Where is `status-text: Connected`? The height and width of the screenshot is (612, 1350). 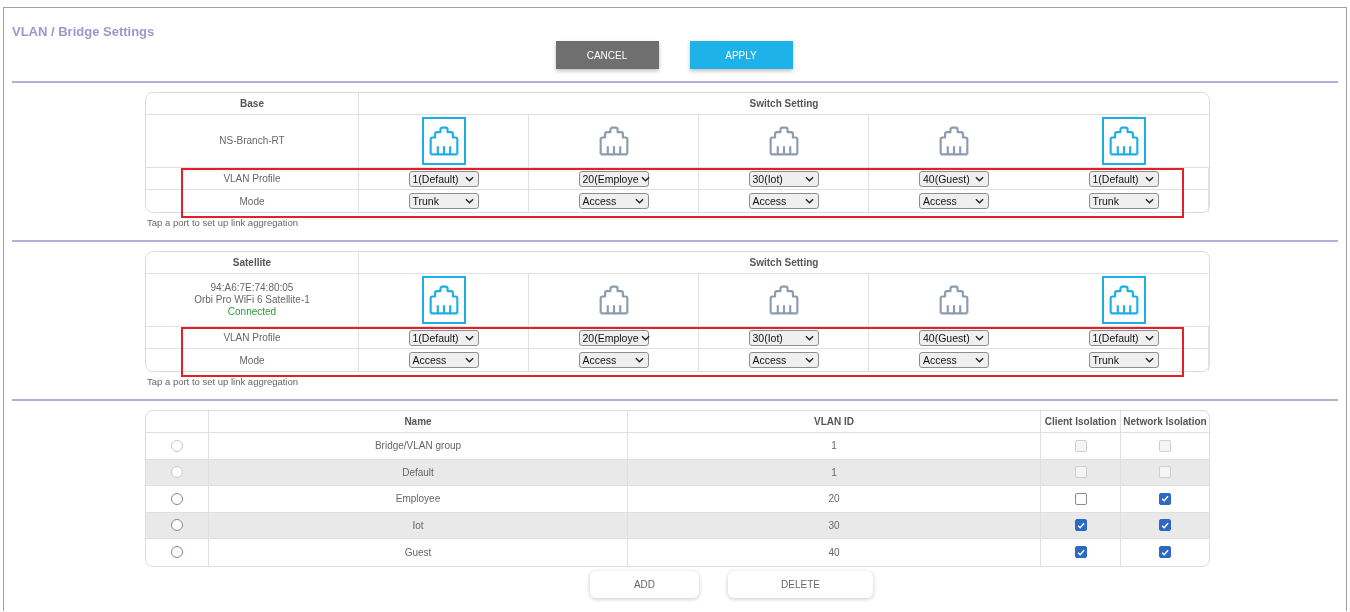 status-text: Connected is located at coordinates (252, 312).